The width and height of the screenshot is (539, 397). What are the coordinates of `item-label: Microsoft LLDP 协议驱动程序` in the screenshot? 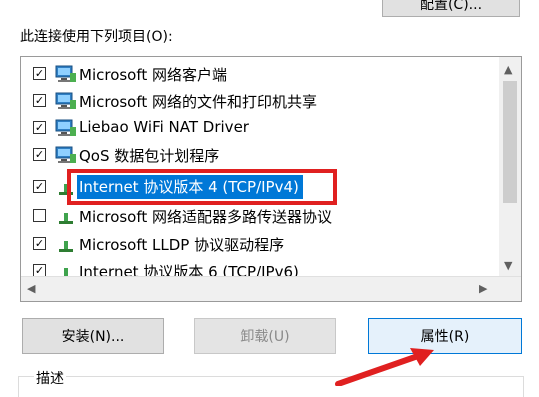 It's located at (182, 245).